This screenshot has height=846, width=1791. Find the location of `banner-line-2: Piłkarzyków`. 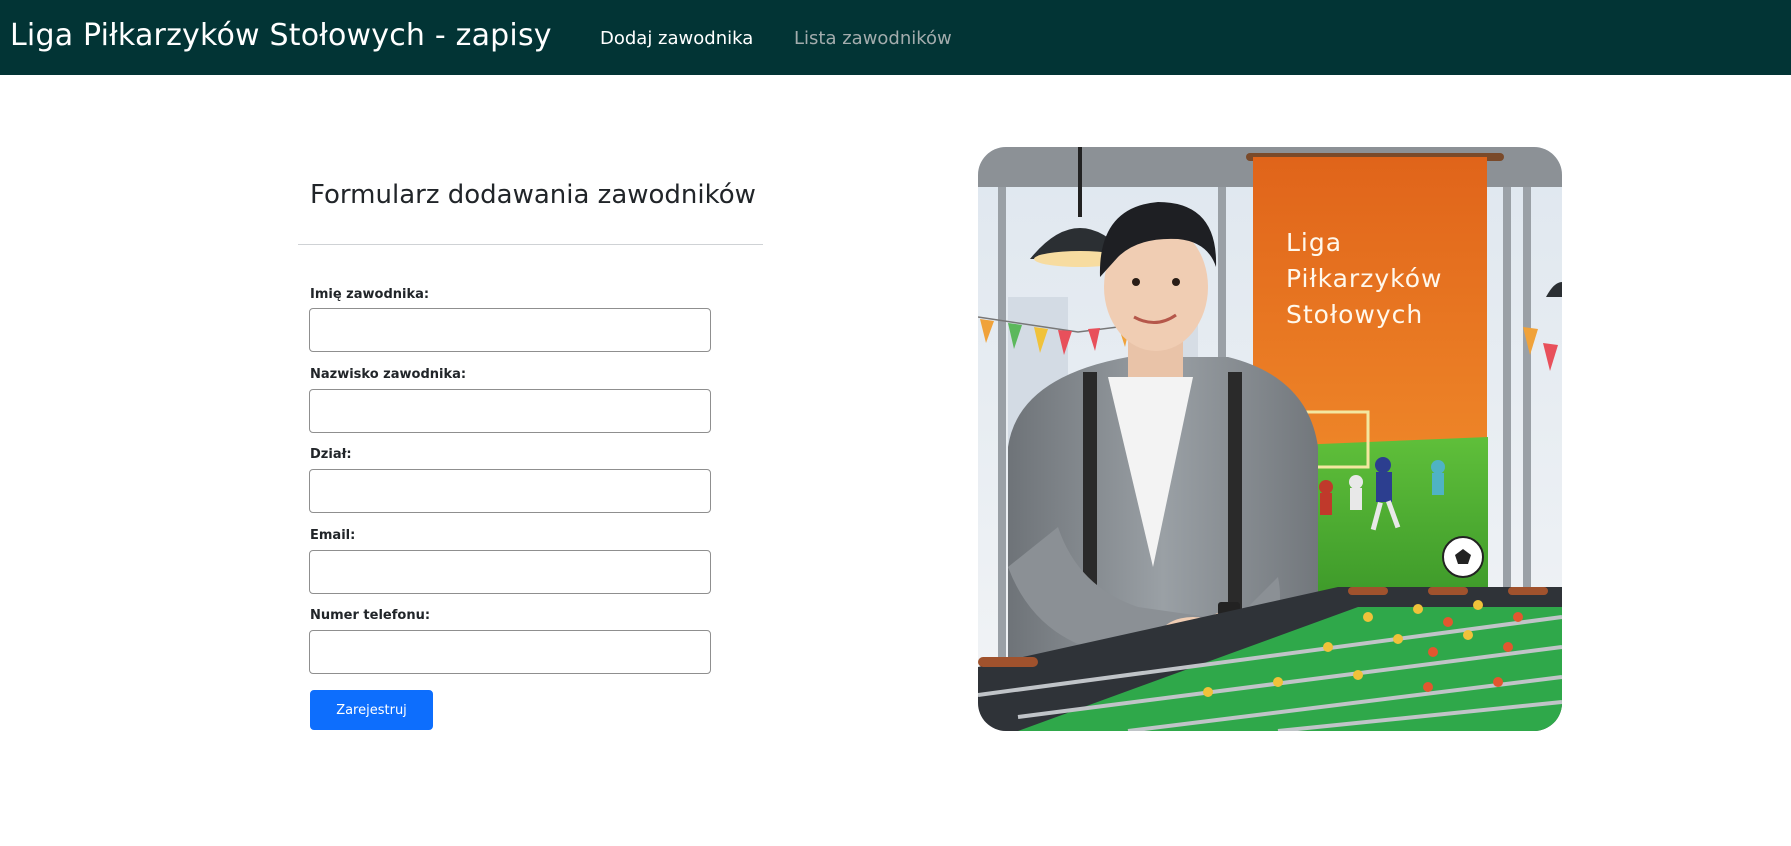

banner-line-2: Piłkarzyków is located at coordinates (1364, 278).